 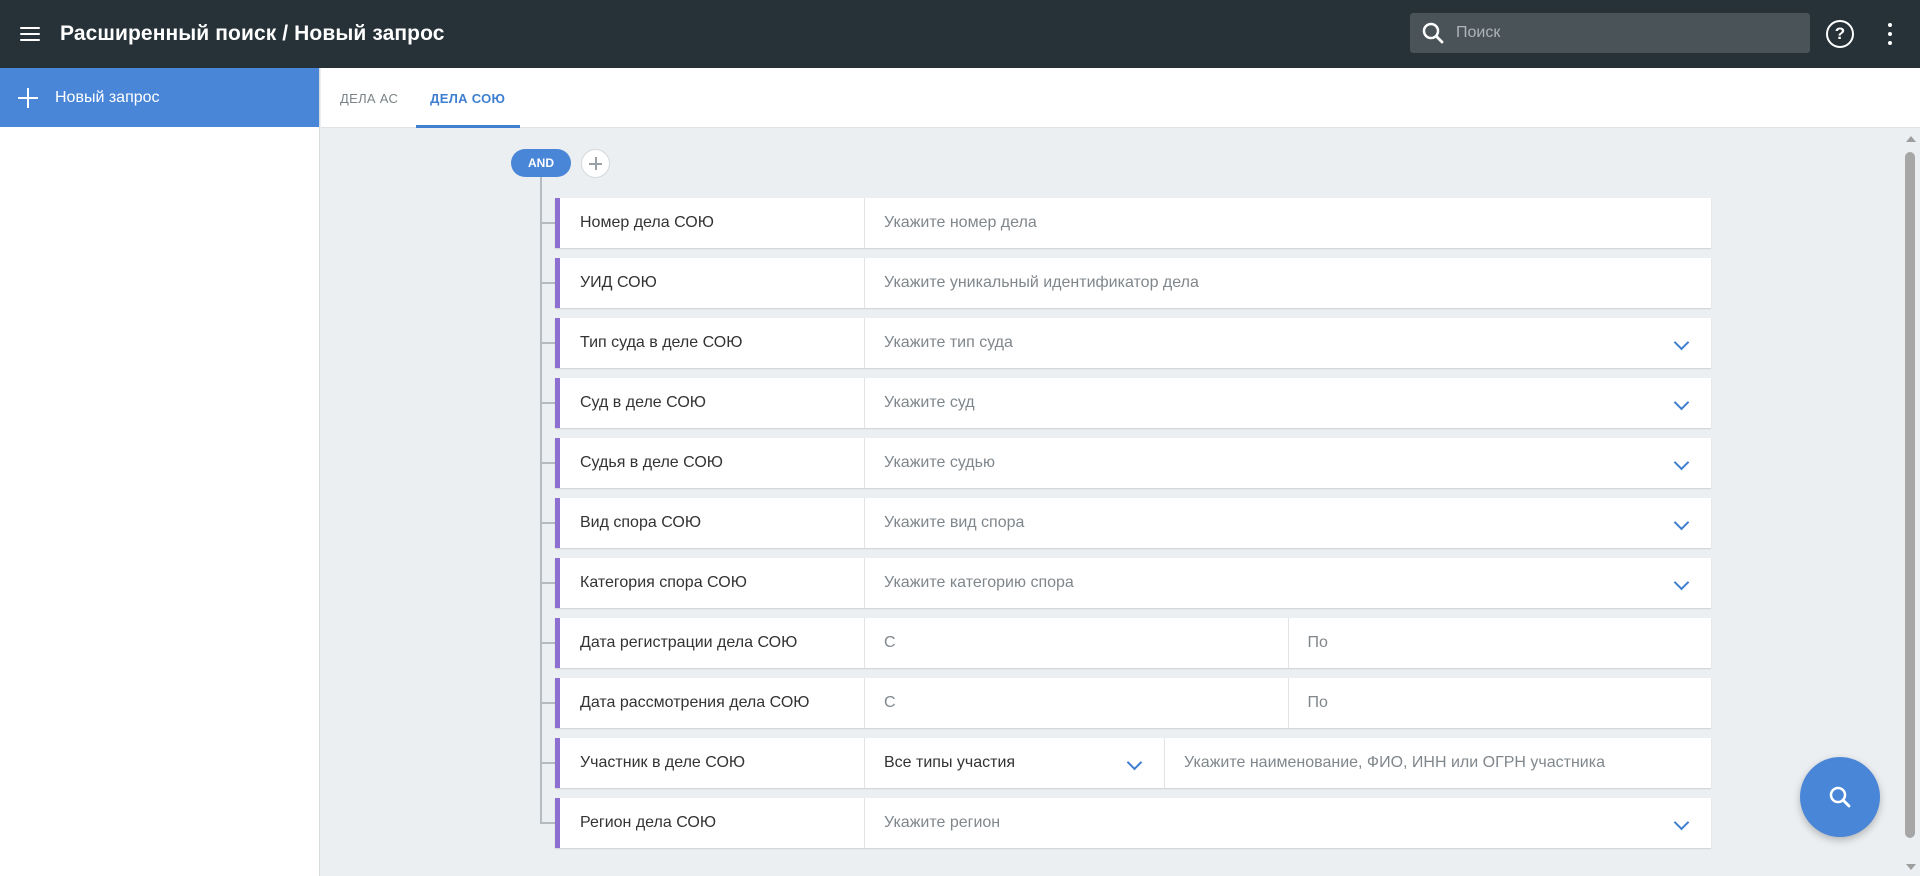 I want to click on global-search, so click(x=1610, y=33).